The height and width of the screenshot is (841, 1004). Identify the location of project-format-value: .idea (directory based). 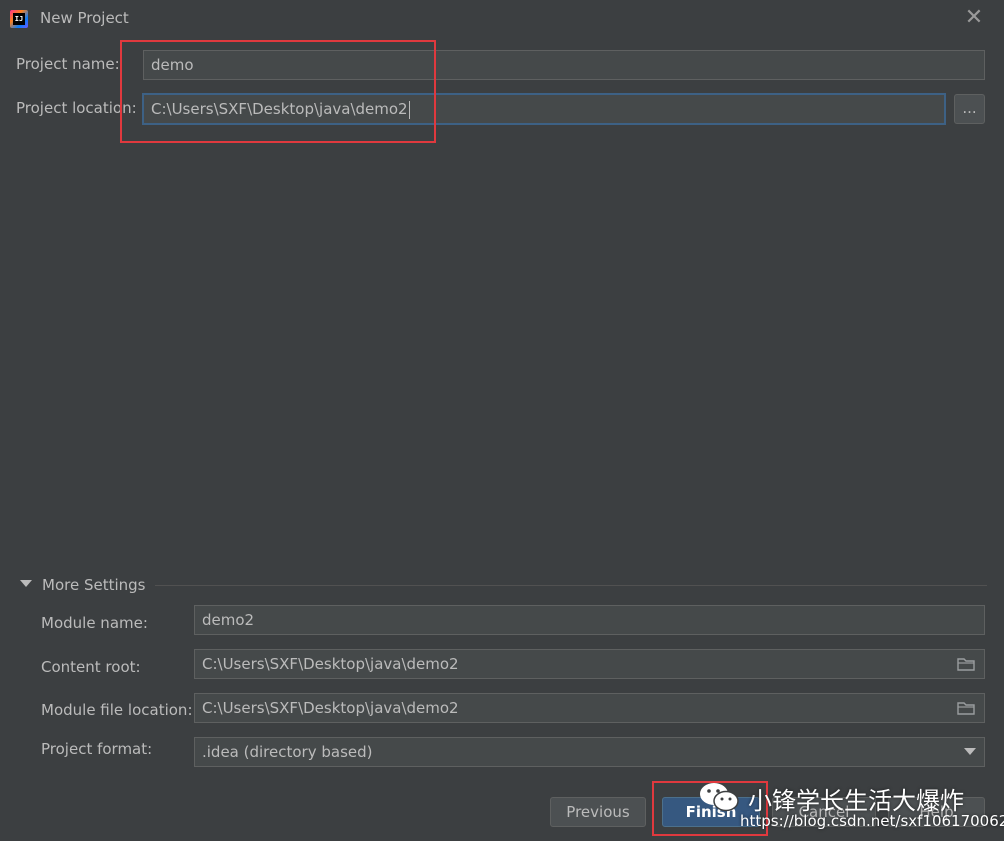
(287, 752).